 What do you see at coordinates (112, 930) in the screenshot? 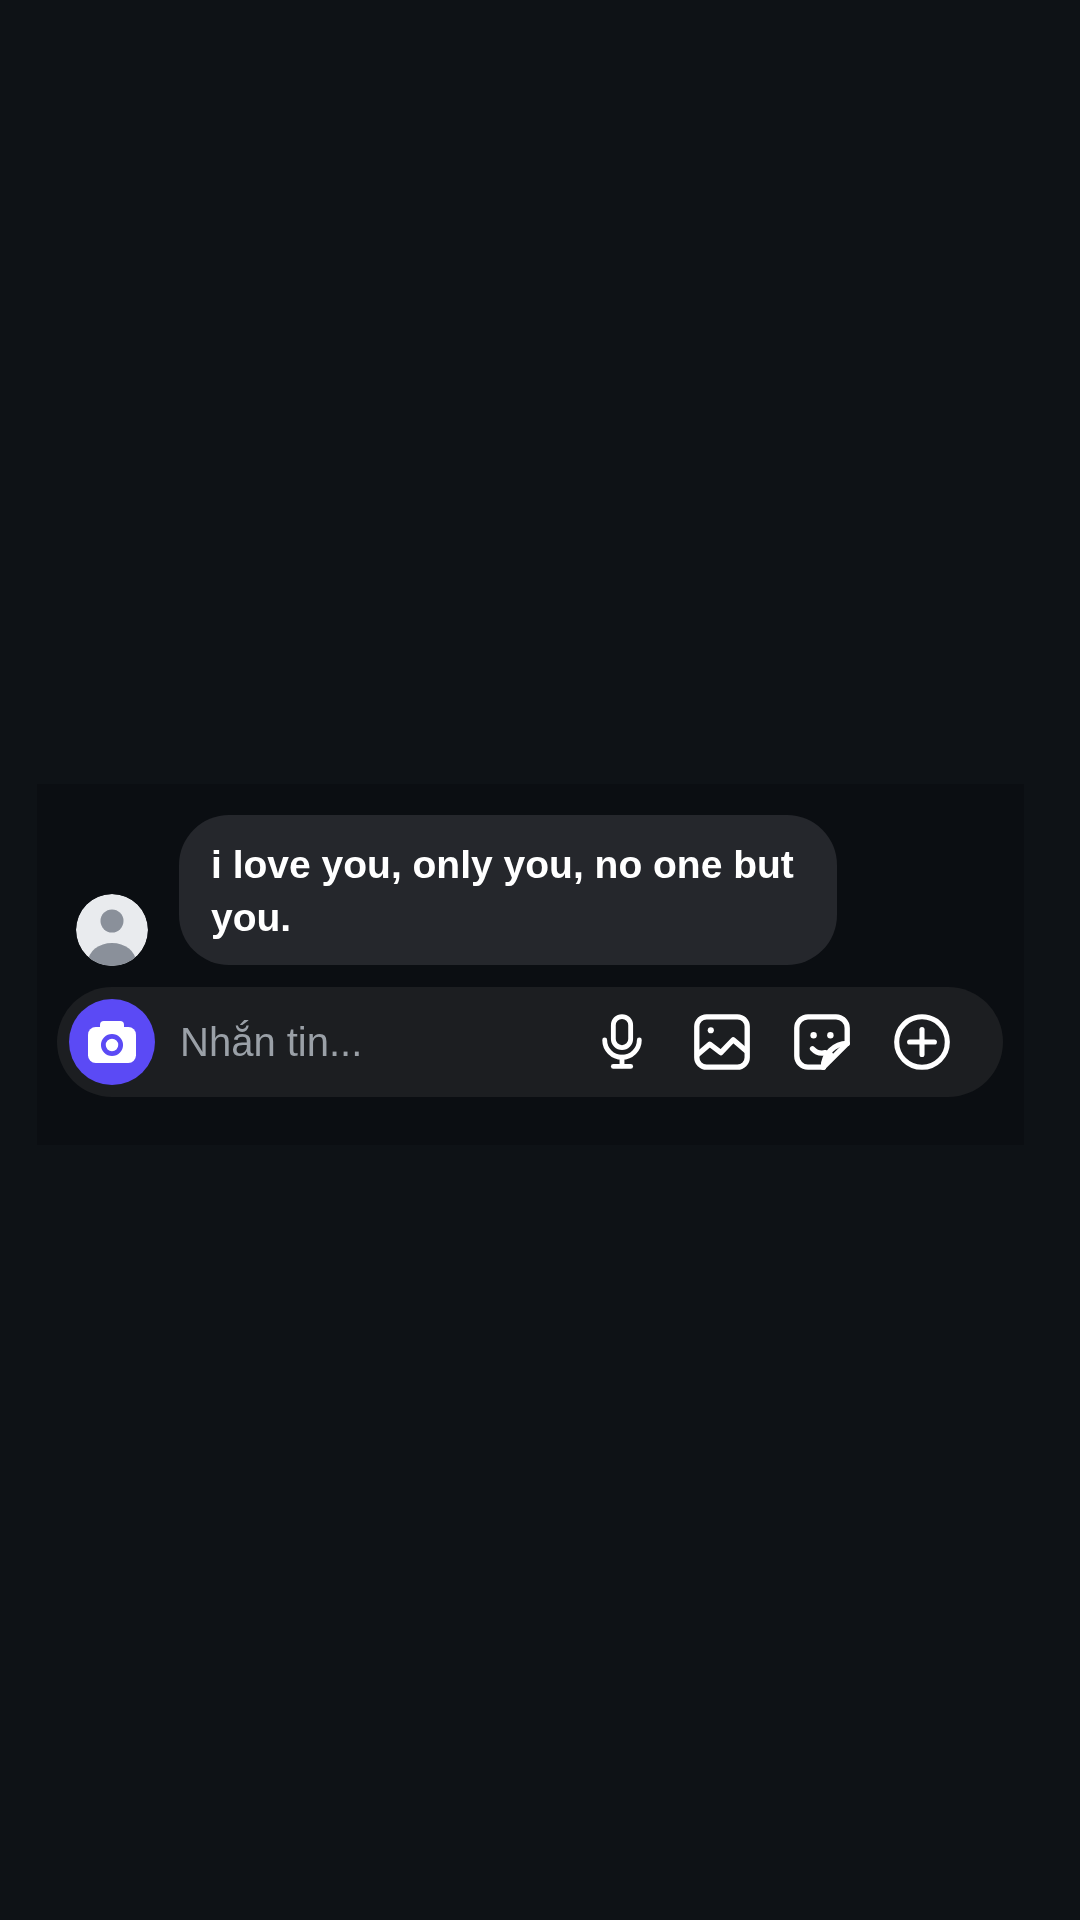
I see `avatar-icon` at bounding box center [112, 930].